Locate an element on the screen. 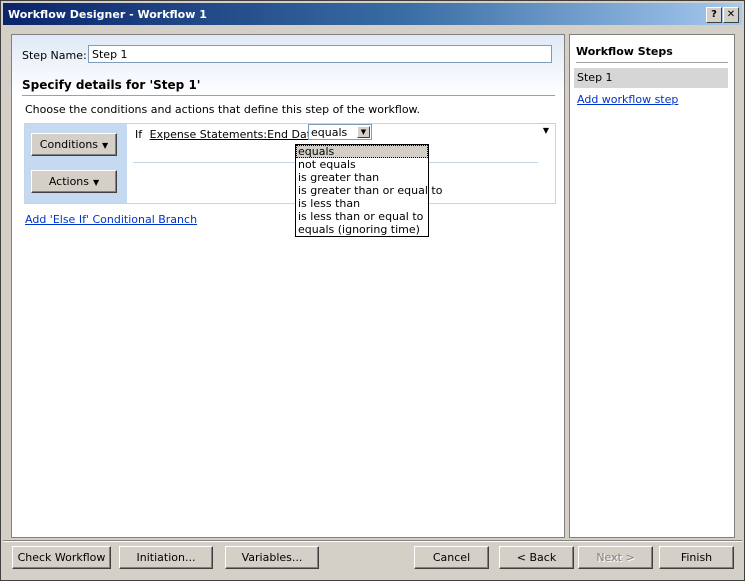 The height and width of the screenshot is (581, 745). next-button: Next > is located at coordinates (615, 557).